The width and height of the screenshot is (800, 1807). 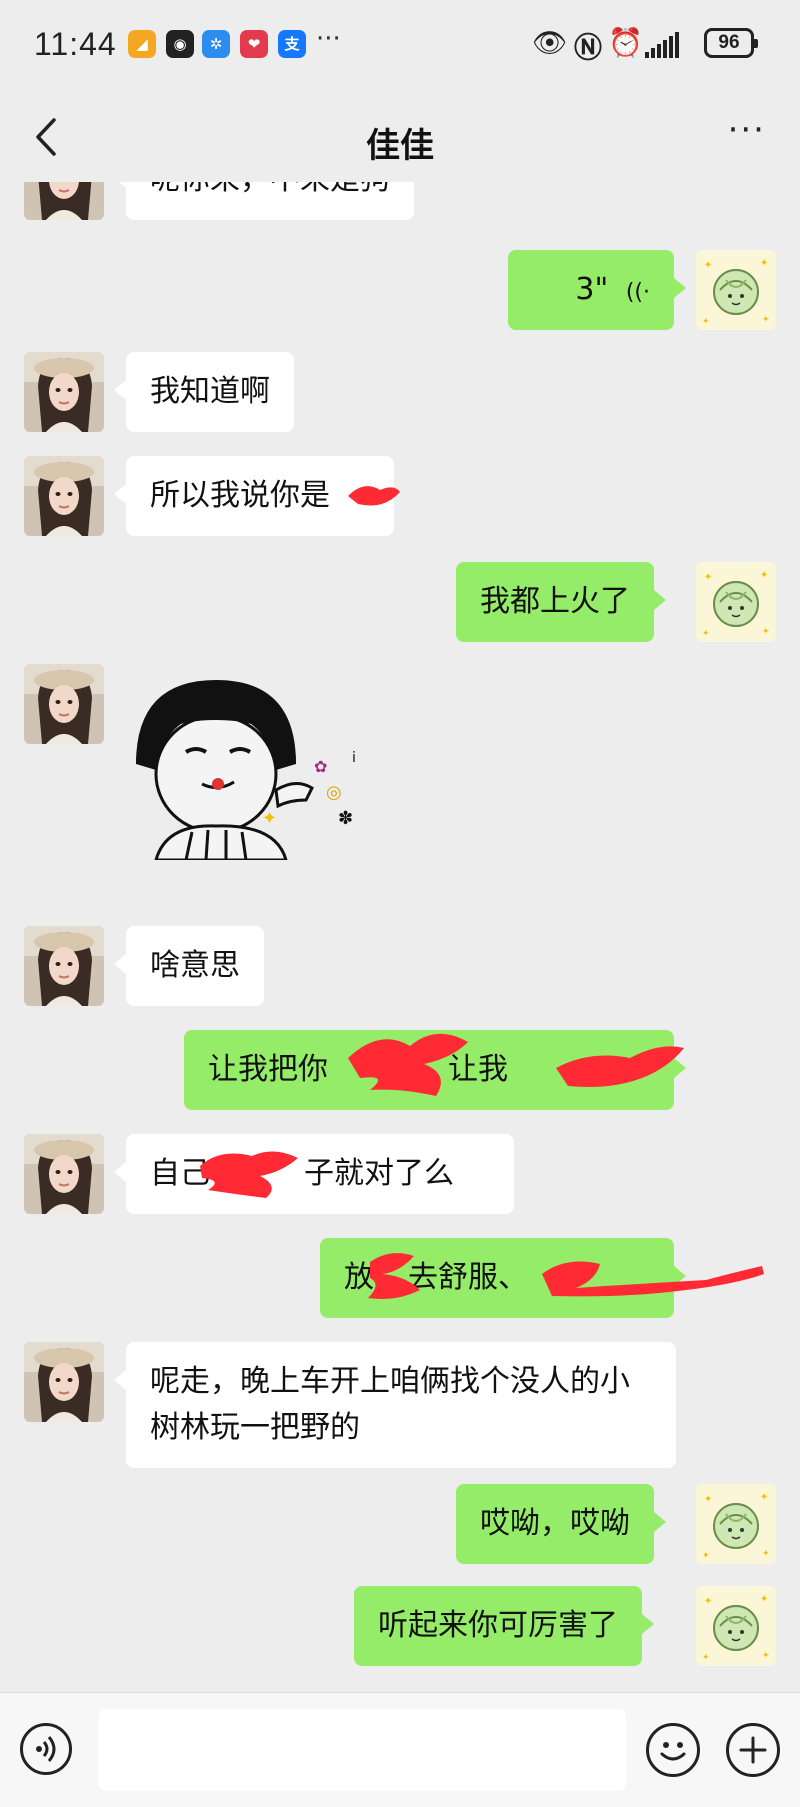 I want to click on battery-icon: 96, so click(x=731, y=43).